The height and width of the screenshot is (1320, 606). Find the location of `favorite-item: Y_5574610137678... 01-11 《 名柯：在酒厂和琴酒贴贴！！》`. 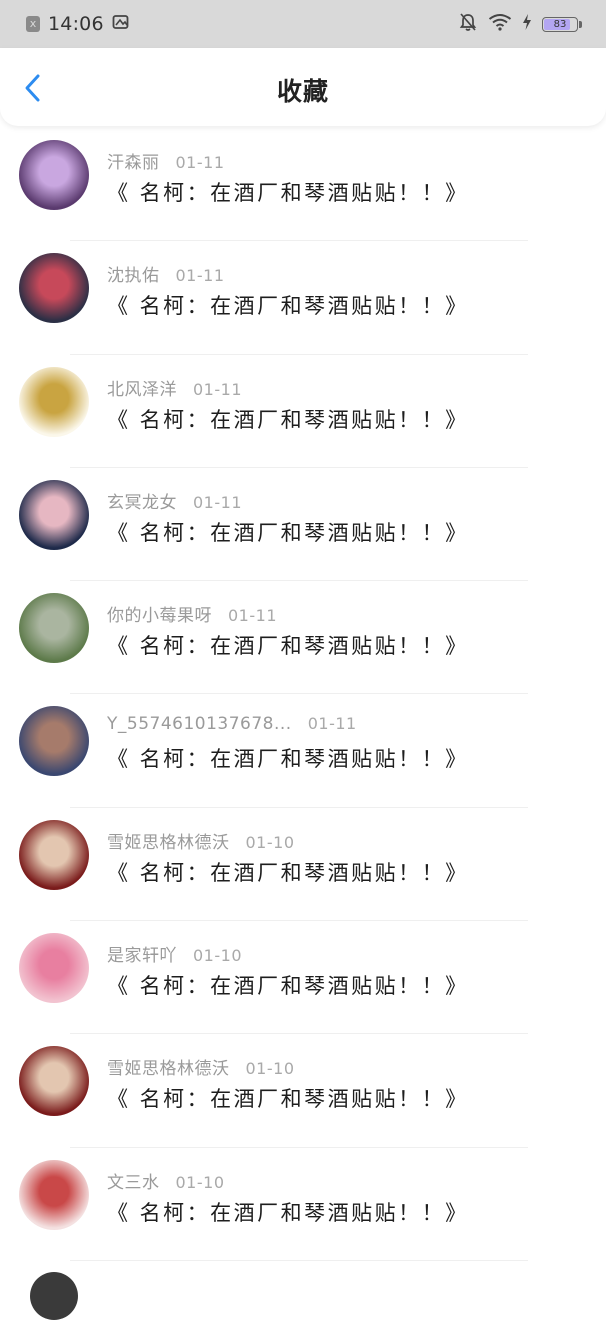

favorite-item: Y_5574610137678... 01-11 《 名柯：在酒厂和琴酒贴贴！！》 is located at coordinates (303, 751).